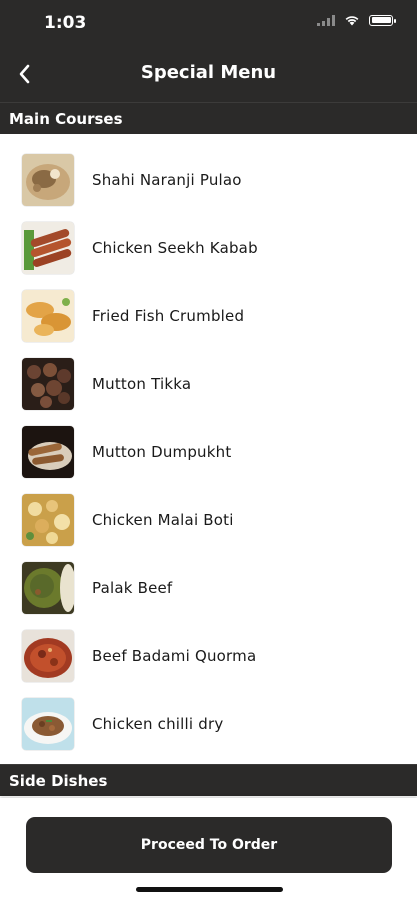 The image size is (417, 900). I want to click on status-bar: 1:03, so click(208, 23).